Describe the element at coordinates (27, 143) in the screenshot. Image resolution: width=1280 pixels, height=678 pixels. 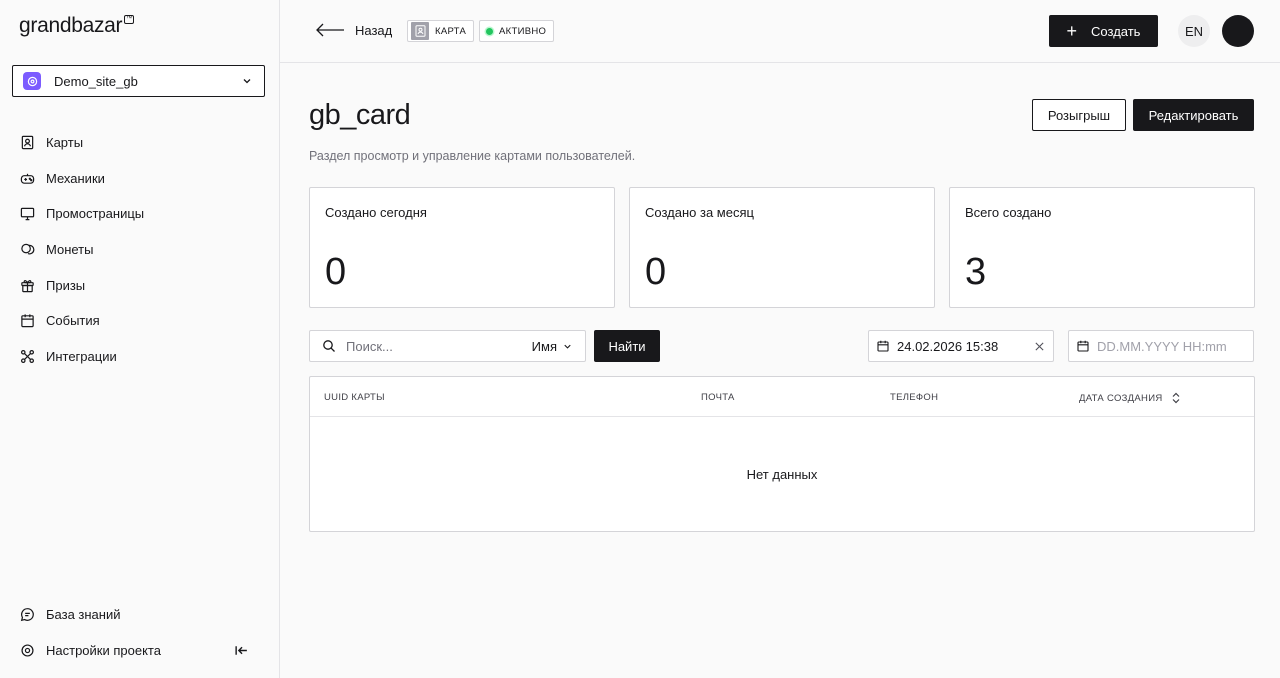
I see `card-icon` at that location.